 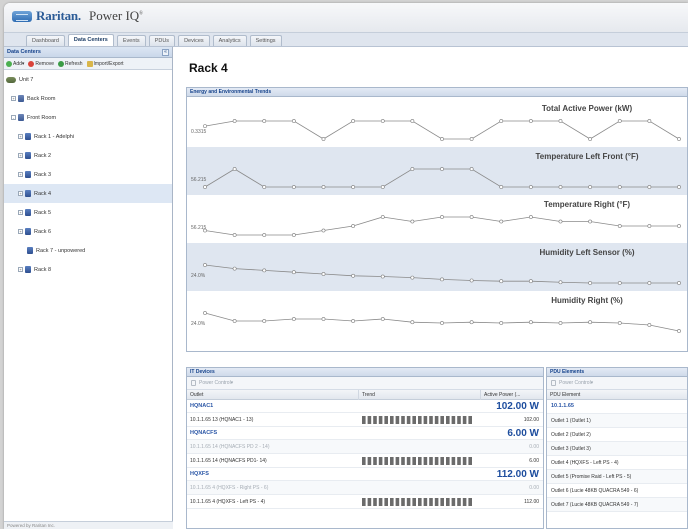 What do you see at coordinates (61, 63) in the screenshot?
I see `refresh-icon` at bounding box center [61, 63].